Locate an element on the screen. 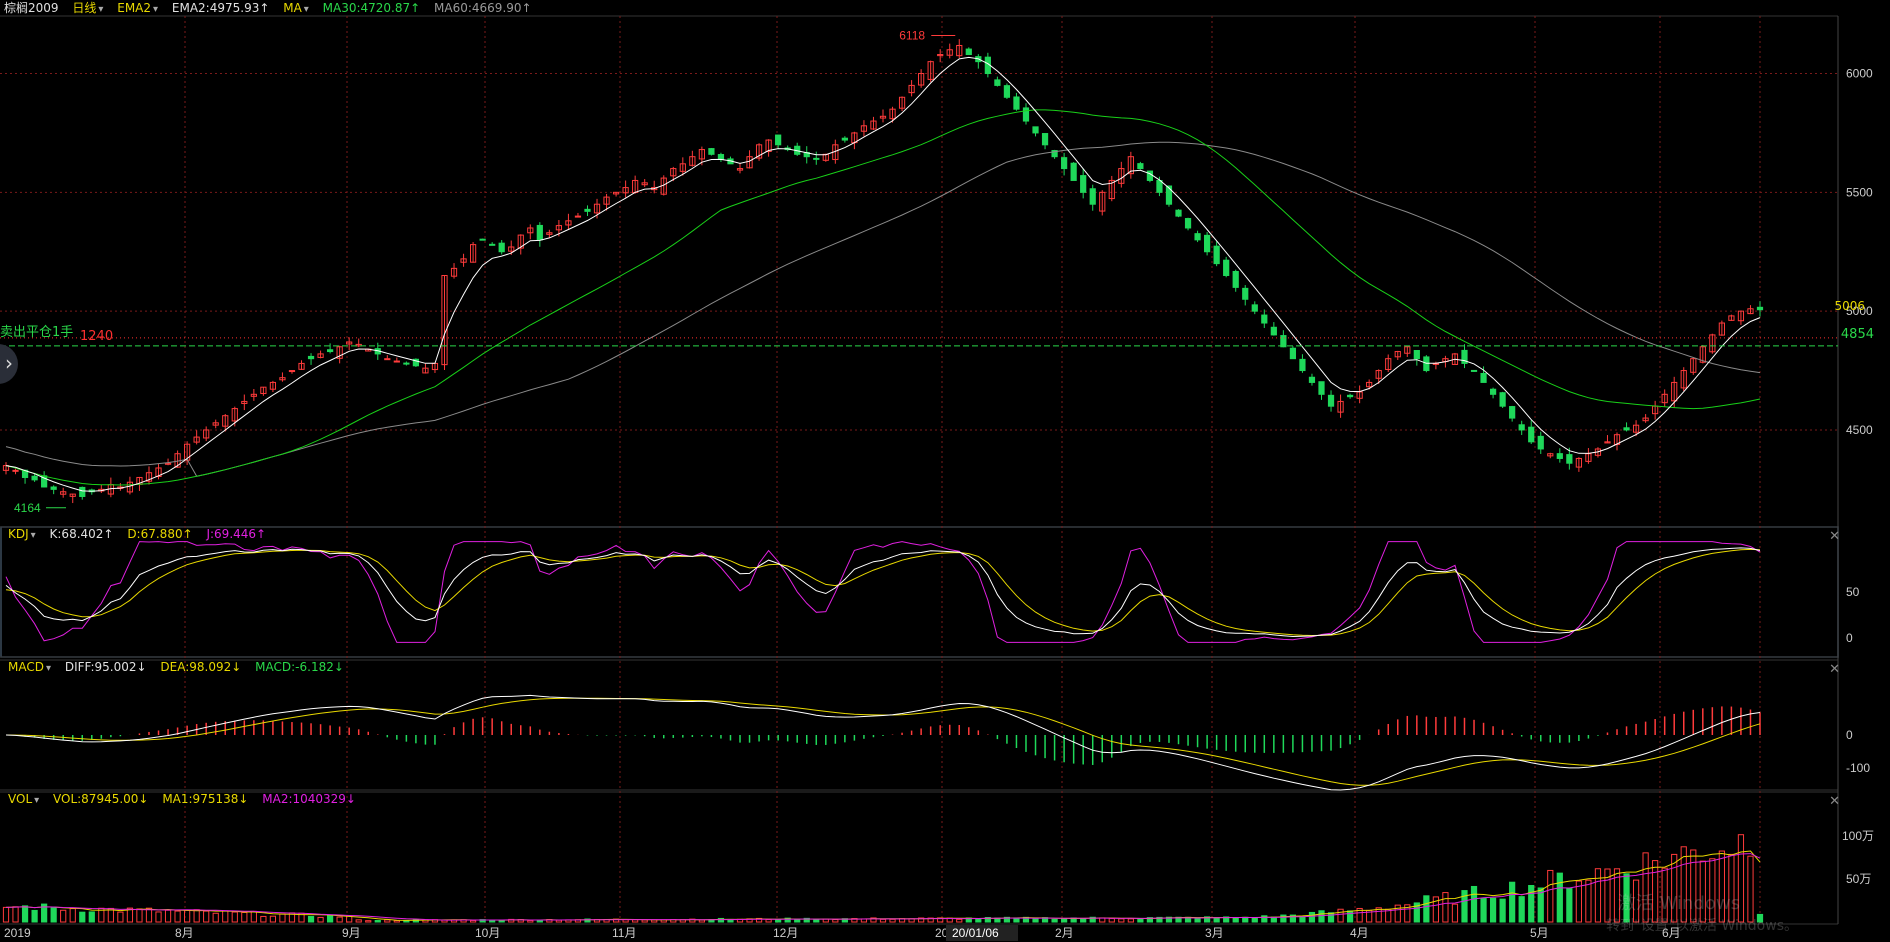 Image resolution: width=1890 pixels, height=942 pixels. kdj-j-line is located at coordinates (883, 592).